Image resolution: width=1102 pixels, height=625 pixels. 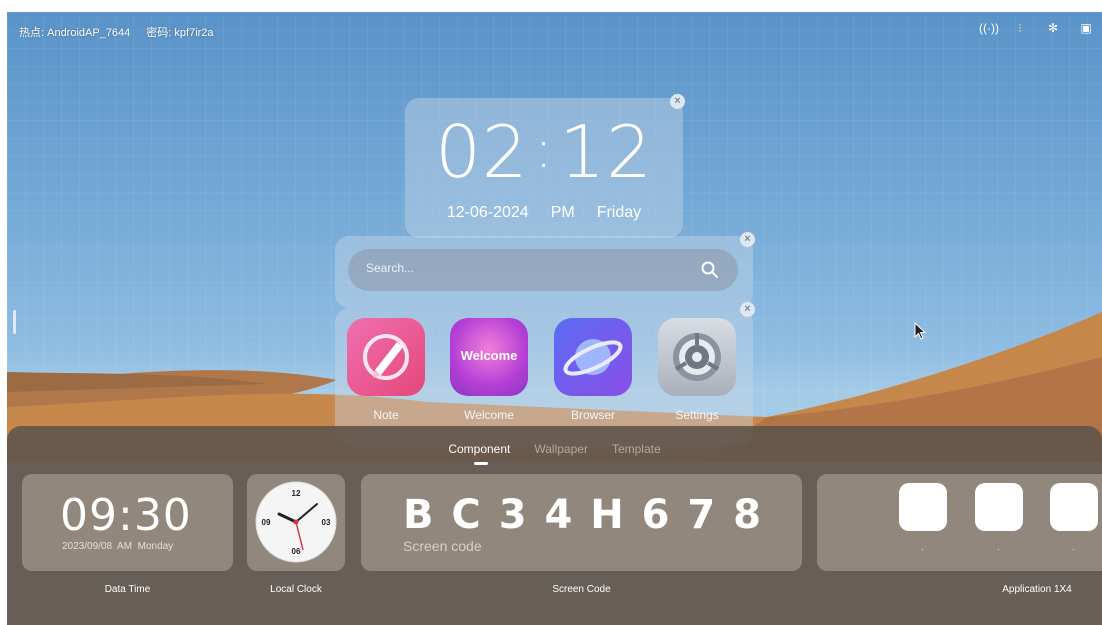 I want to click on search-icon, so click(x=710, y=270).